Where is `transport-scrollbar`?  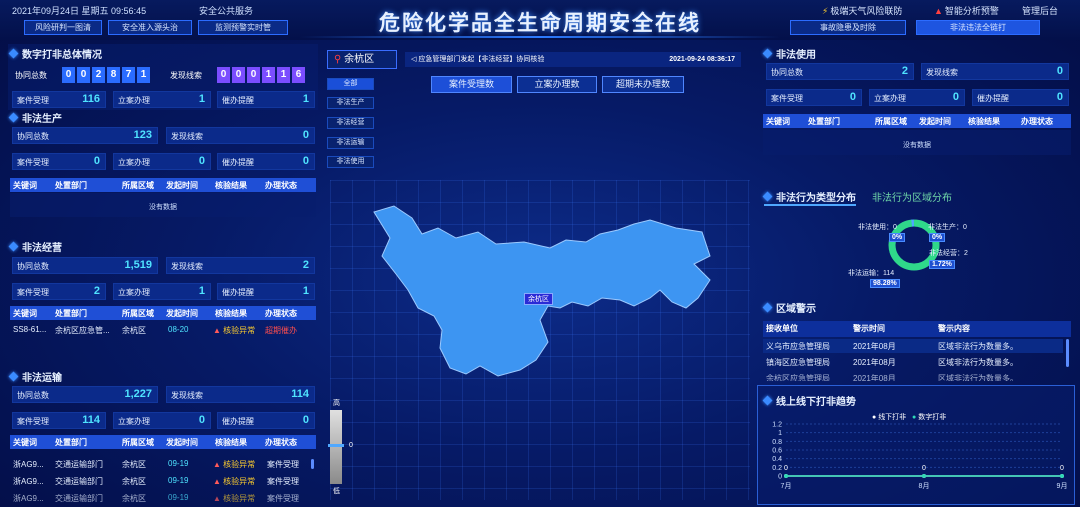 transport-scrollbar is located at coordinates (312, 464).